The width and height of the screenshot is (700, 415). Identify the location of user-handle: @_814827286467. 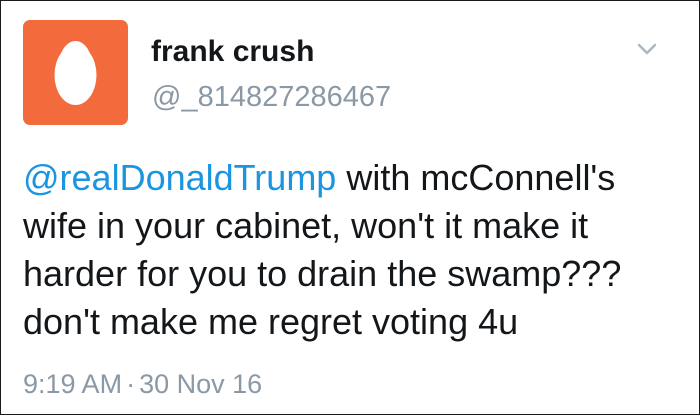
(271, 97).